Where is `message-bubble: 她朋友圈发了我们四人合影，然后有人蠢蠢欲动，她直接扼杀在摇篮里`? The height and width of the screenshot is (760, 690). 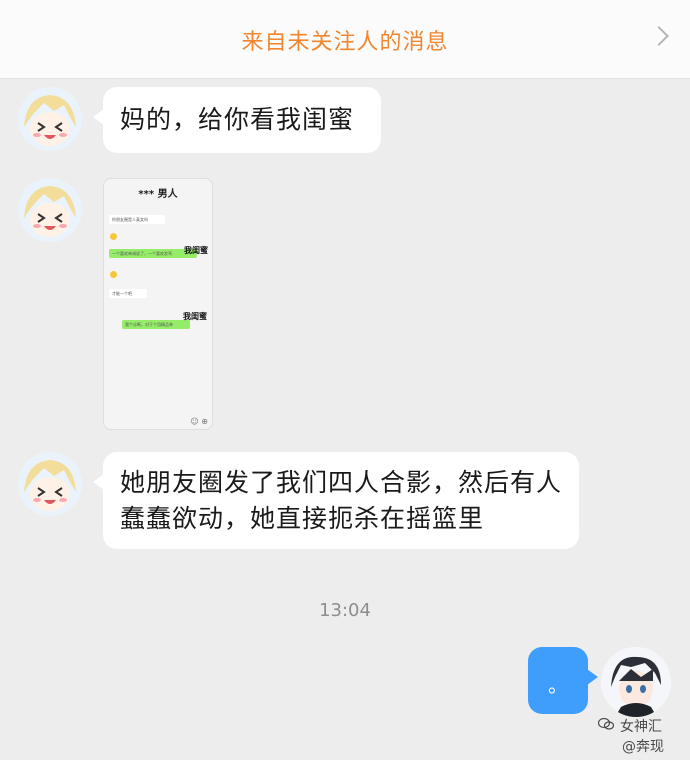 message-bubble: 她朋友圈发了我们四人合影，然后有人蠢蠢欲动，她直接扼杀在摇篮里 is located at coordinates (336, 500).